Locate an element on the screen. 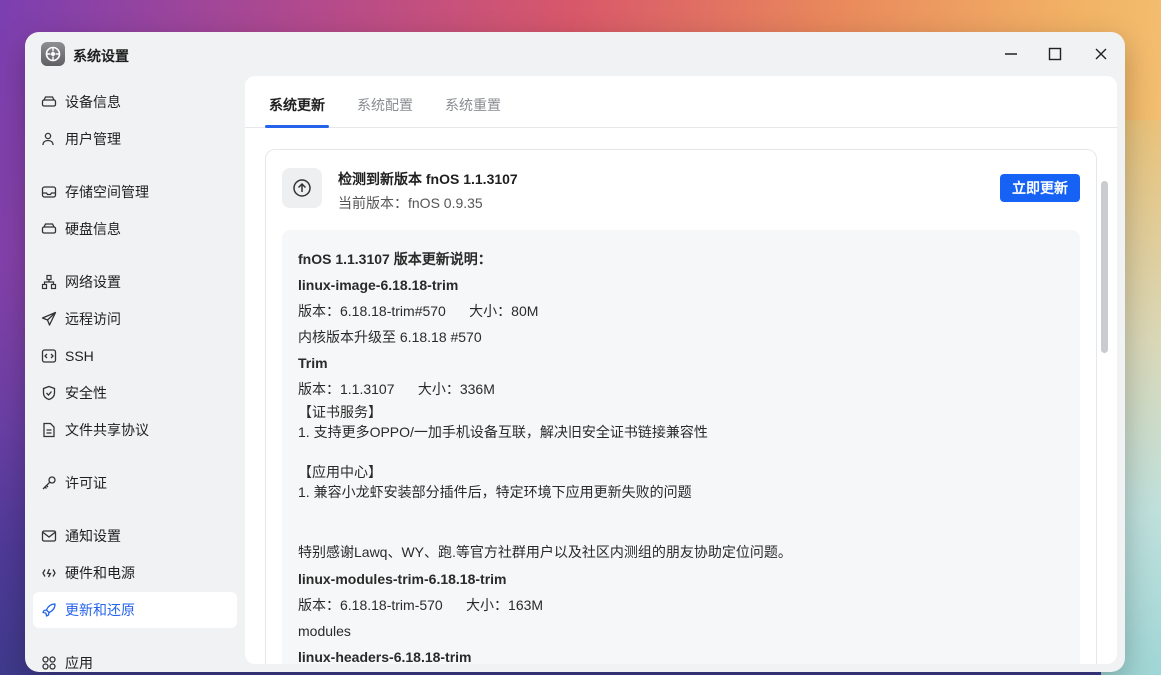  section-item: 1. 支持更多OPPO/一加手机设备互联，解决旧安全证书链接兼容性 is located at coordinates (503, 432).